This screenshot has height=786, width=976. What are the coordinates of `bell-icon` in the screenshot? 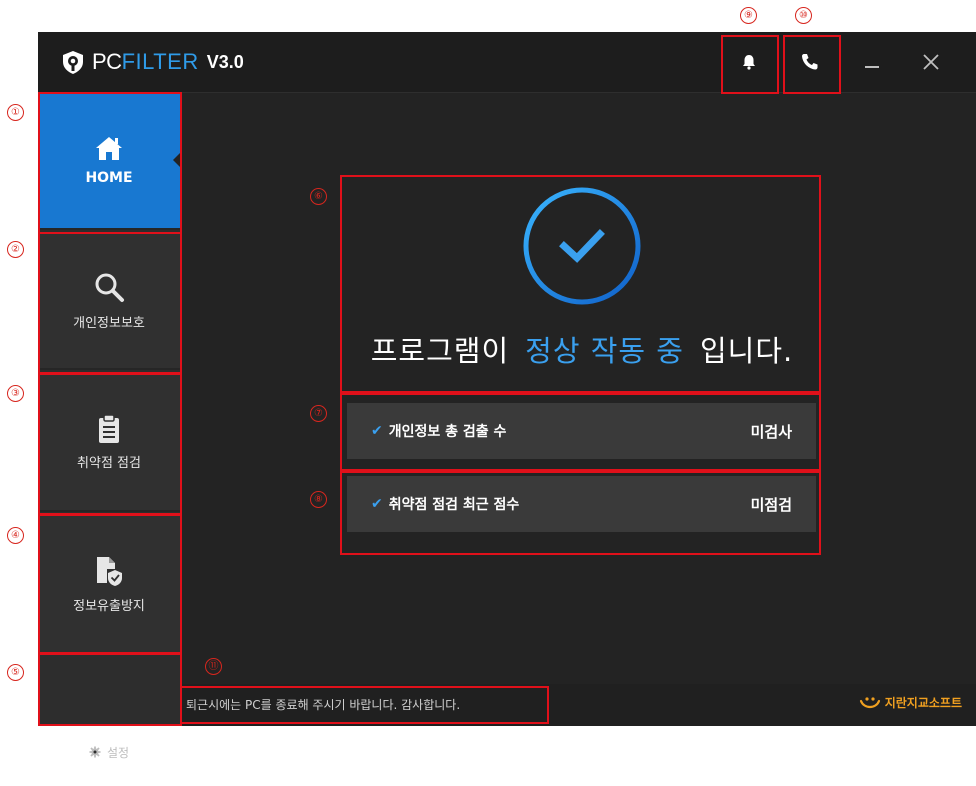 It's located at (749, 62).